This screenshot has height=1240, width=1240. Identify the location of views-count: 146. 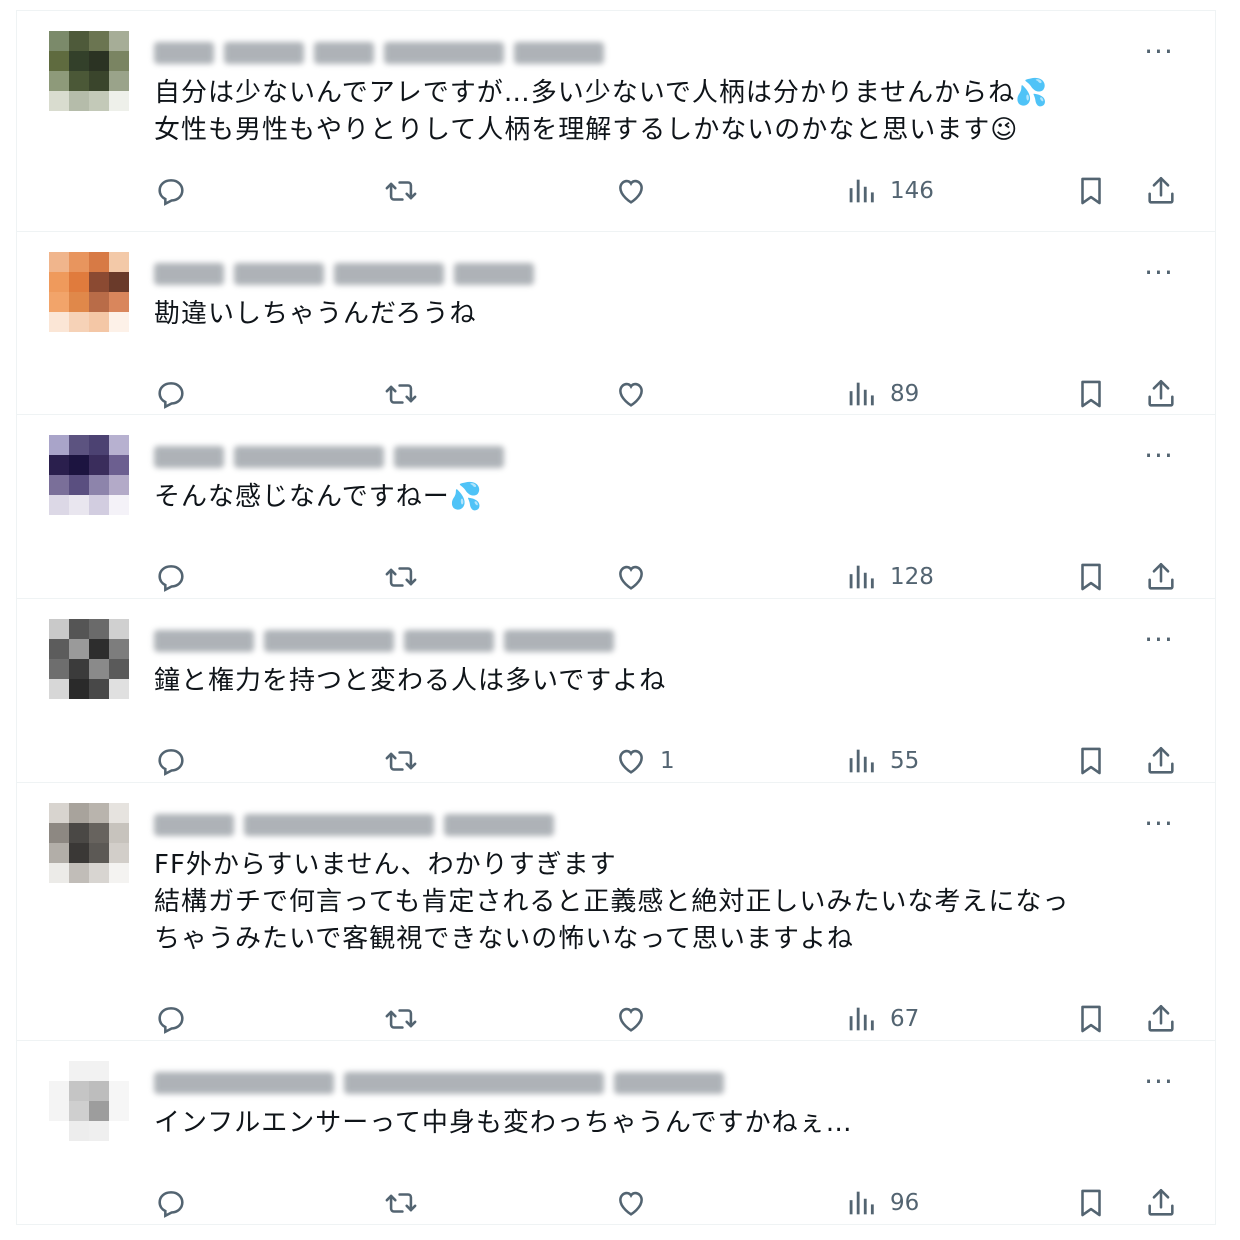
(912, 191).